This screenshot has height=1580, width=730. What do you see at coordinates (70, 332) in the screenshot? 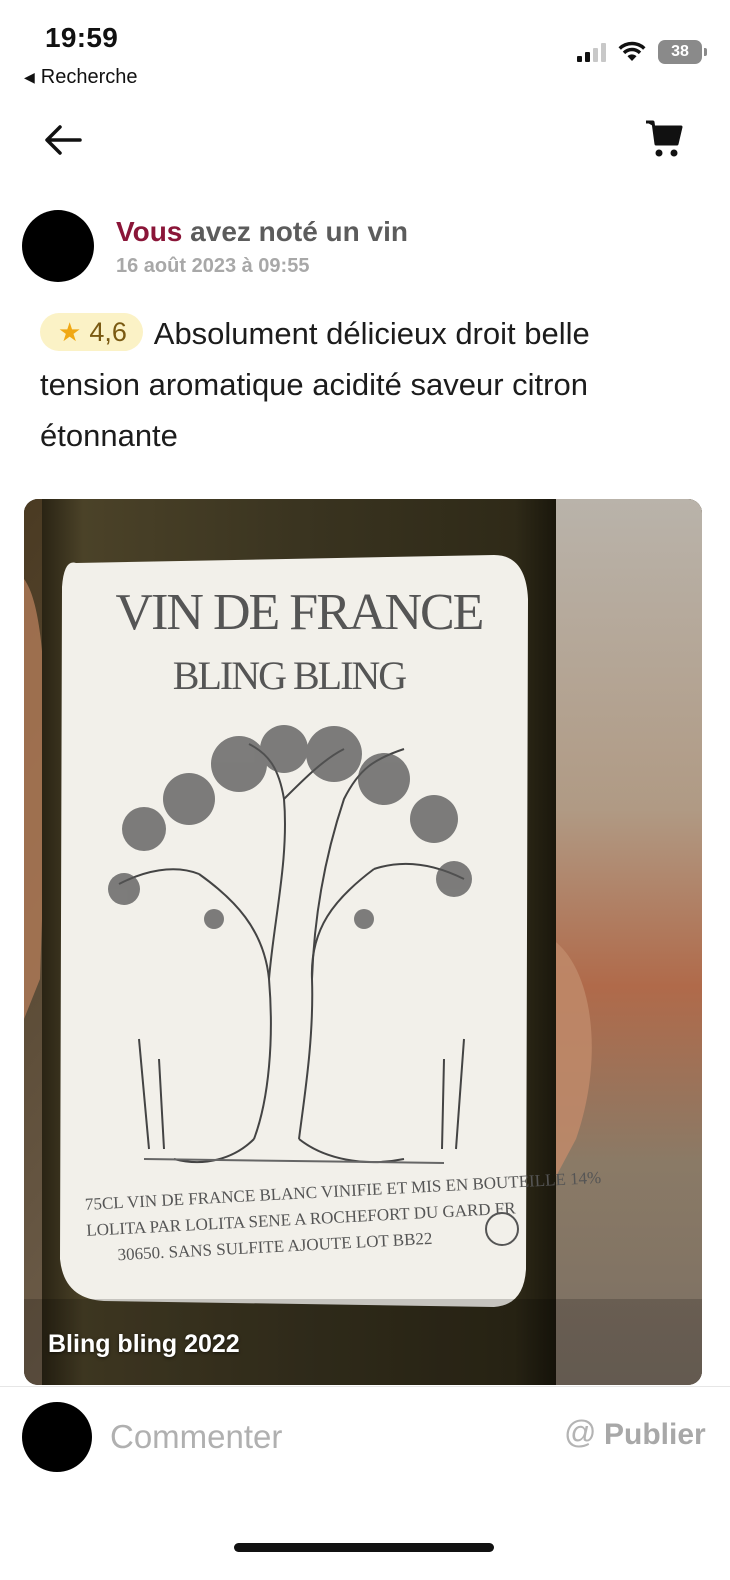
I see `star-icon: ★` at bounding box center [70, 332].